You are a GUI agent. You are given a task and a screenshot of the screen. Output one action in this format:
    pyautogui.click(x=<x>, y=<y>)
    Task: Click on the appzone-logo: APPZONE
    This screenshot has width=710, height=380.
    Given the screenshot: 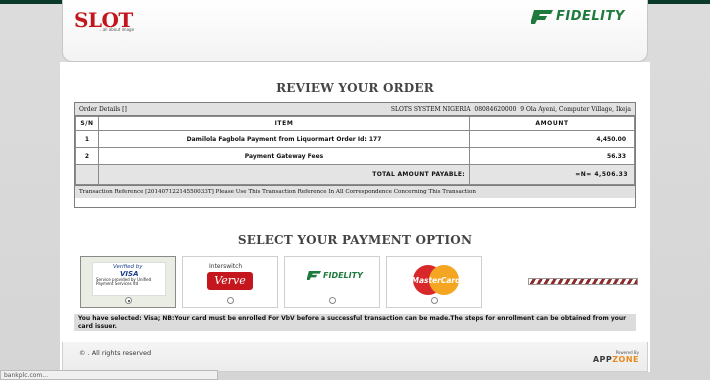 What is the action you would take?
    pyautogui.click(x=616, y=359)
    